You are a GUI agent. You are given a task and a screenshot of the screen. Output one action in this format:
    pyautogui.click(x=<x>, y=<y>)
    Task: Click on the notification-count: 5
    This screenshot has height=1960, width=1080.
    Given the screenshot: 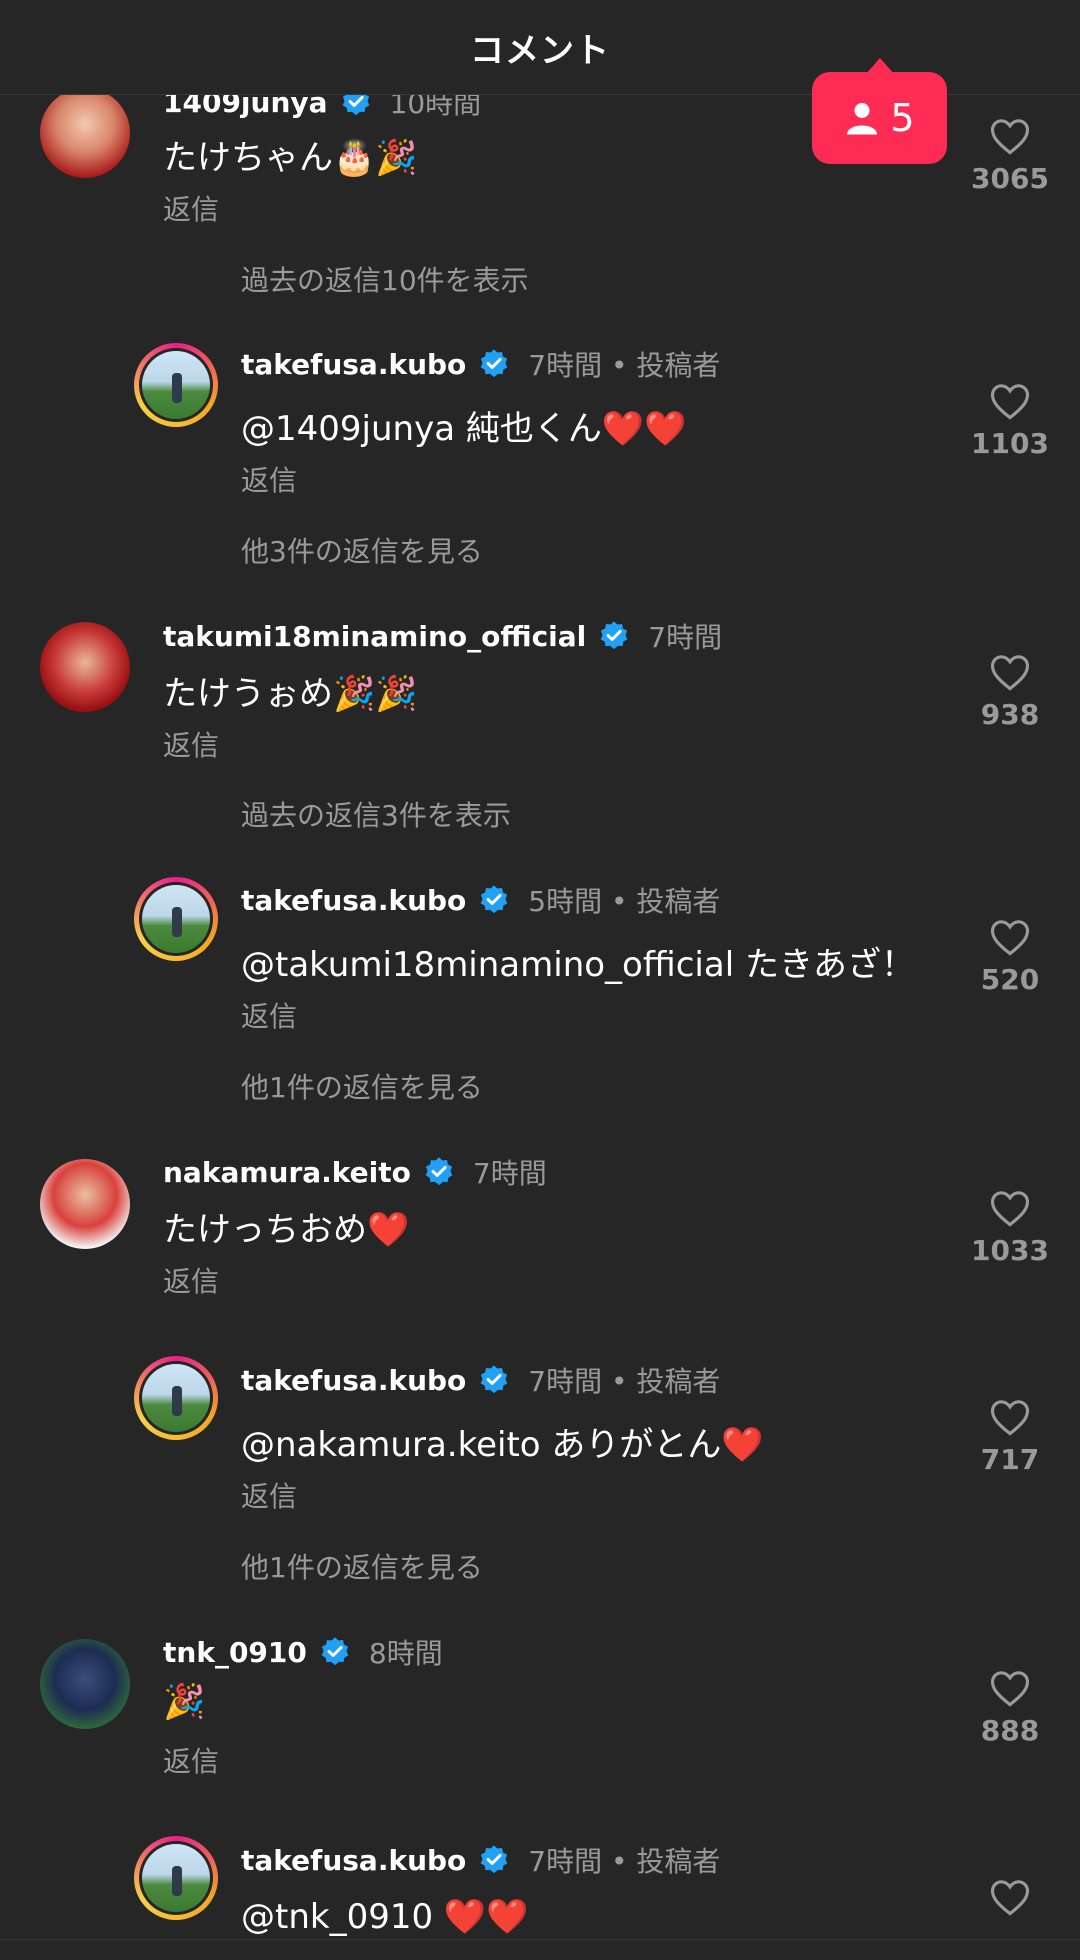 What is the action you would take?
    pyautogui.click(x=902, y=118)
    